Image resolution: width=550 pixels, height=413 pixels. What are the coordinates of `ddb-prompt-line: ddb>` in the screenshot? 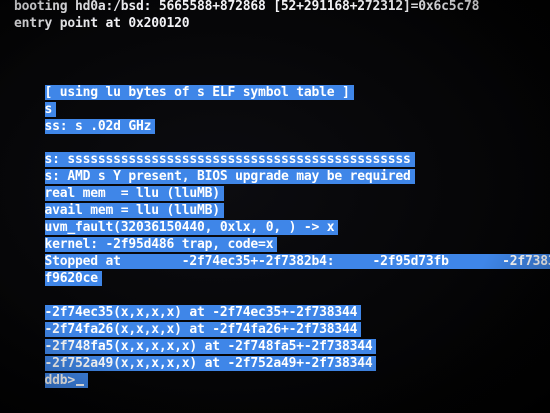 It's located at (51, 371).